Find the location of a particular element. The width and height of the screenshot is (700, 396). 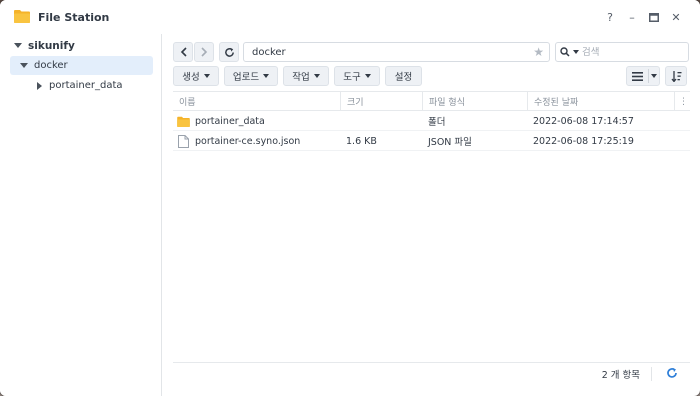

favorite-star-icon: ★ is located at coordinates (538, 52).